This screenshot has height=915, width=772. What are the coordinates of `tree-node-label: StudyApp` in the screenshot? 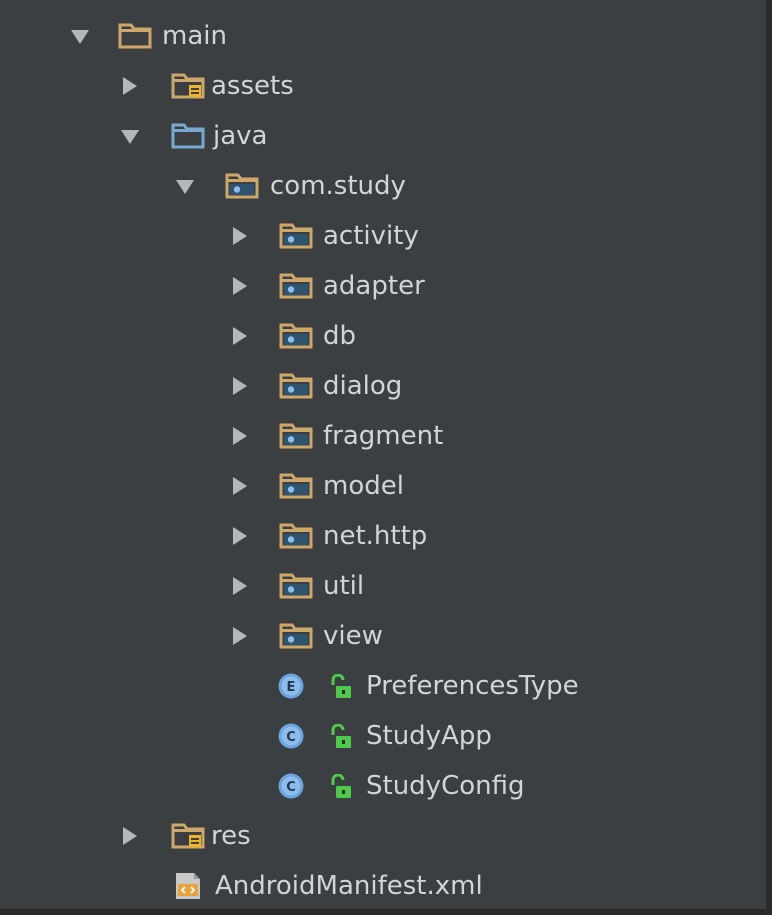 It's located at (429, 736).